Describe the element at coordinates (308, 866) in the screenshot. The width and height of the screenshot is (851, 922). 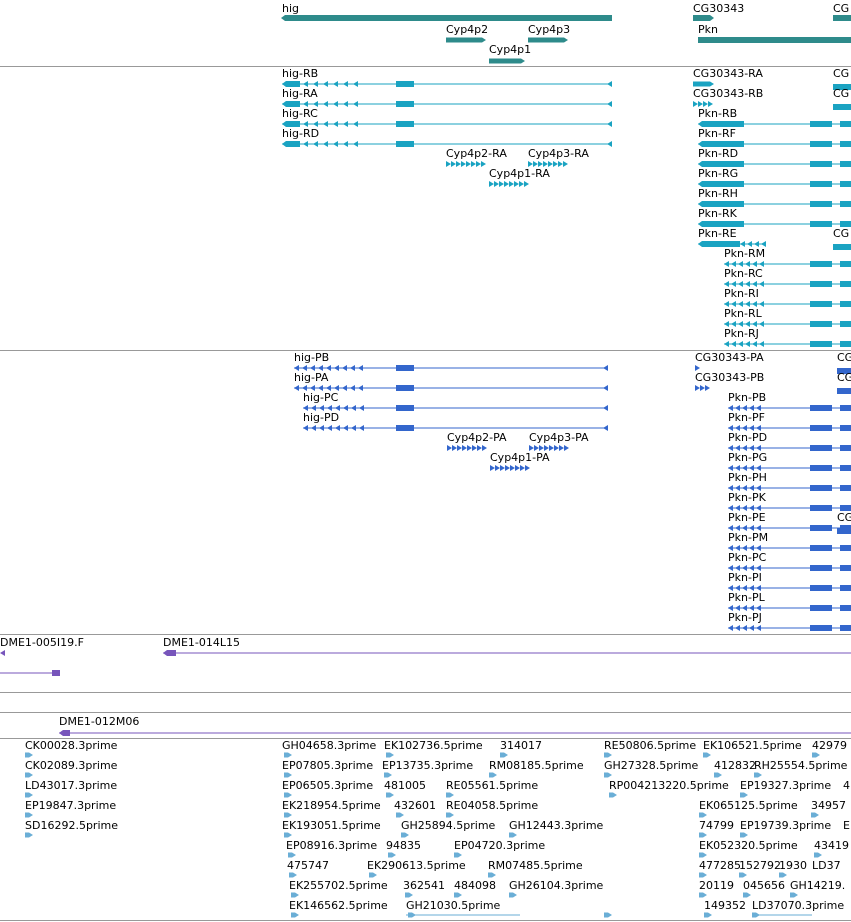
I see `est-label: 475747` at that location.